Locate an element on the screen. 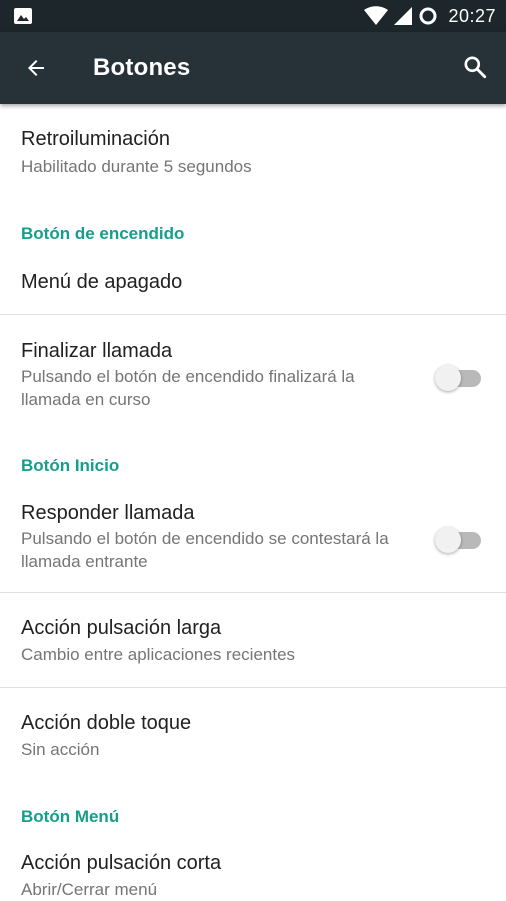 The height and width of the screenshot is (901, 506). setting-power-menu: Menú de apagado is located at coordinates (253, 282).